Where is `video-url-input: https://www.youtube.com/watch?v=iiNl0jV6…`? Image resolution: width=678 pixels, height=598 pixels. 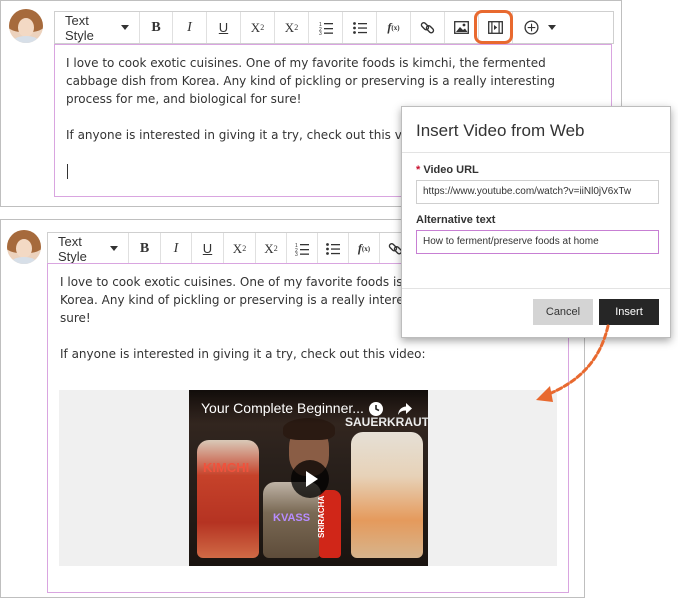 video-url-input: https://www.youtube.com/watch?v=iiNl0jV6… is located at coordinates (537, 192).